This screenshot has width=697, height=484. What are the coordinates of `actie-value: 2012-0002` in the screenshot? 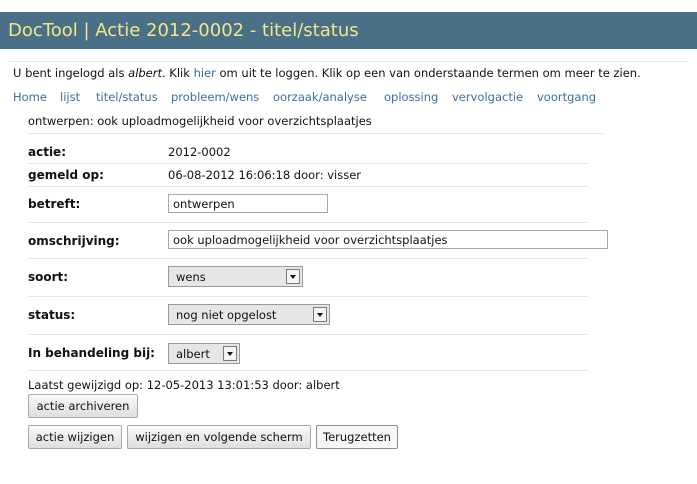 It's located at (199, 152).